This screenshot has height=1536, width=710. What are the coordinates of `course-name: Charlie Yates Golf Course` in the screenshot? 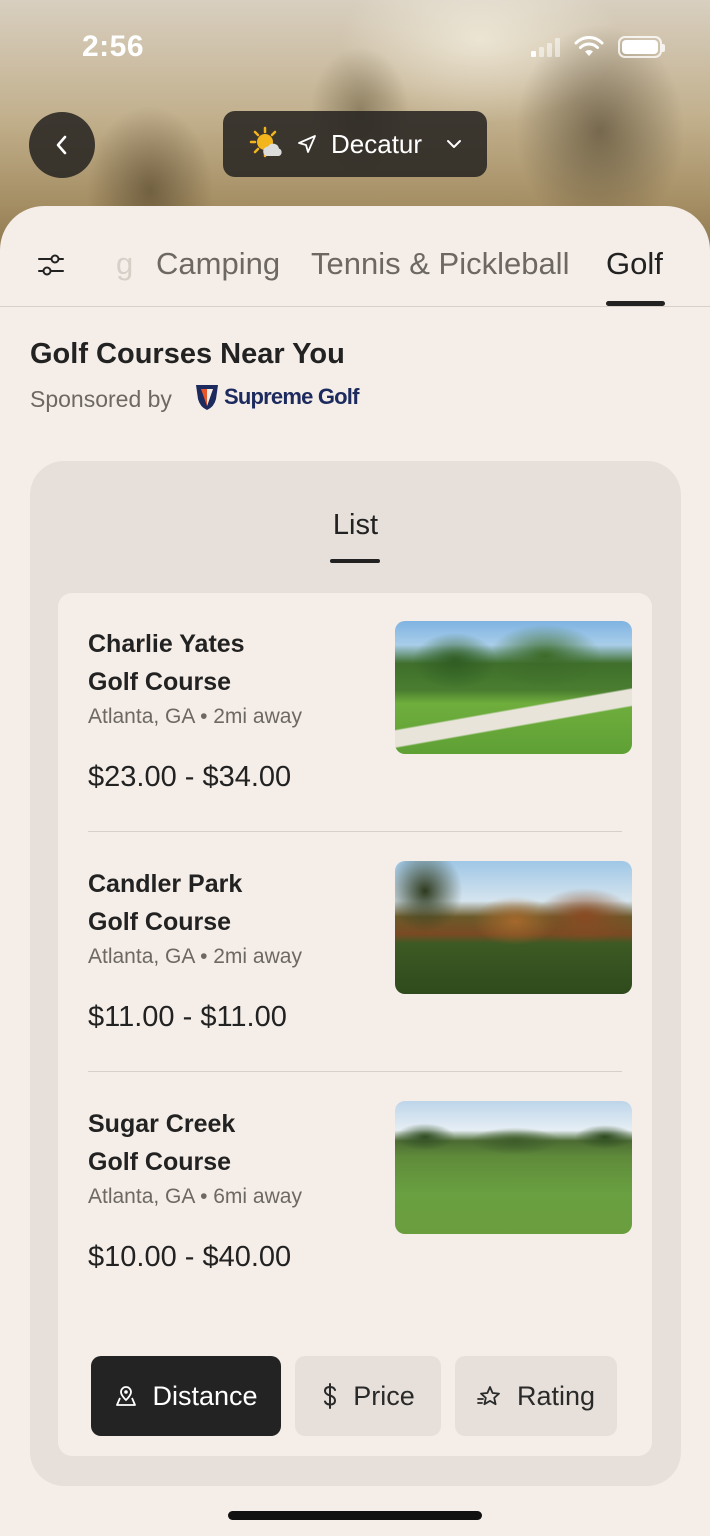 It's located at (166, 663).